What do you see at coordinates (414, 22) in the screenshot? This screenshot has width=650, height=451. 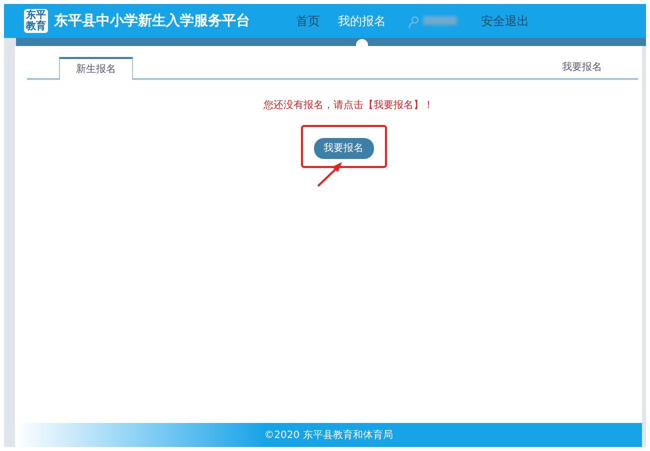 I see `user-icon` at bounding box center [414, 22].